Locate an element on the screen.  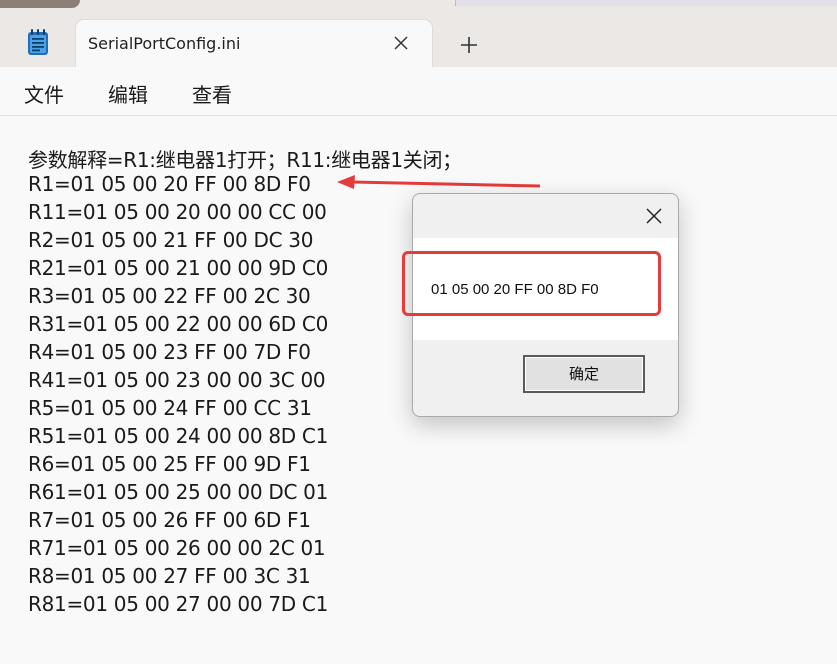
editor-line: R2=01 05 00 21 FF 00 DC 30 is located at coordinates (171, 240).